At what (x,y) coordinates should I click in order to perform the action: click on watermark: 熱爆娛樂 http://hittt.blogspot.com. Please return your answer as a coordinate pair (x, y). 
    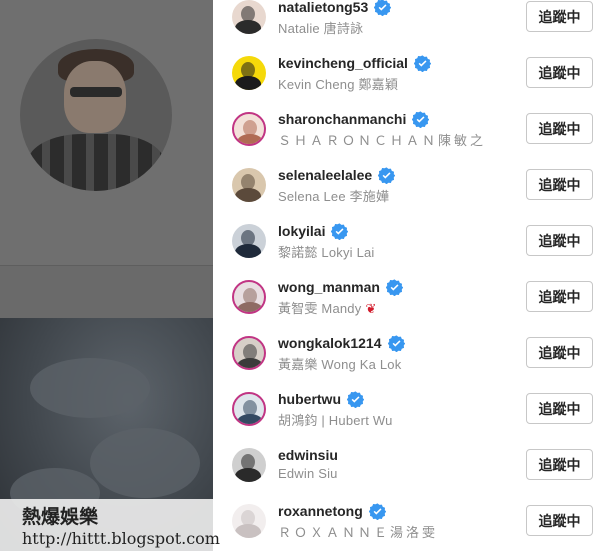
    Looking at the image, I should click on (110, 525).